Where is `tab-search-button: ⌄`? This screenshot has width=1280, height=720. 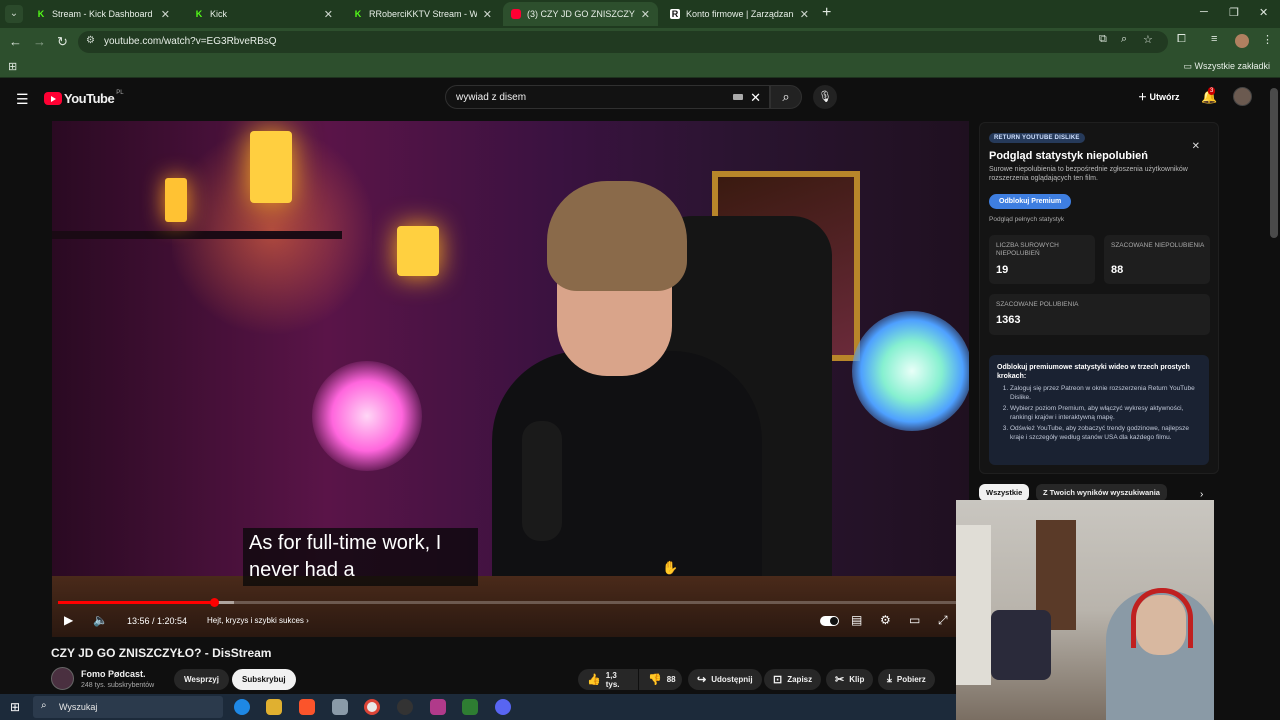 tab-search-button: ⌄ is located at coordinates (14, 14).